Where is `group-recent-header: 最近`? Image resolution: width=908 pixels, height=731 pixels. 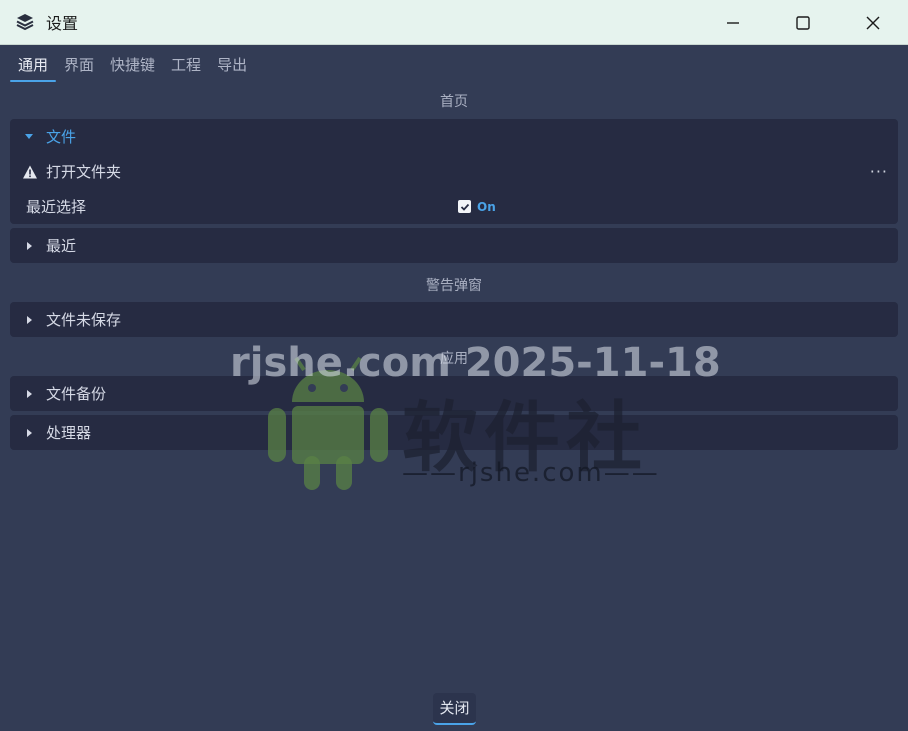 group-recent-header: 最近 is located at coordinates (454, 245).